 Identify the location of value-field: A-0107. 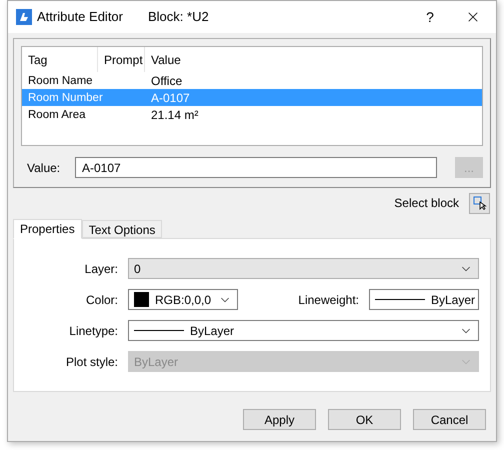
(256, 167).